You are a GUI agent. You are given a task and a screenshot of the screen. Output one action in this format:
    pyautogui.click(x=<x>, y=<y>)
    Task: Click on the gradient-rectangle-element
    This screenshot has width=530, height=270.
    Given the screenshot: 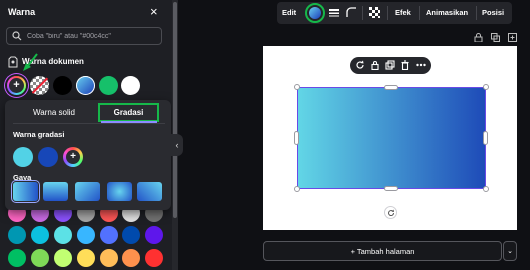 What is the action you would take?
    pyautogui.click(x=391, y=138)
    